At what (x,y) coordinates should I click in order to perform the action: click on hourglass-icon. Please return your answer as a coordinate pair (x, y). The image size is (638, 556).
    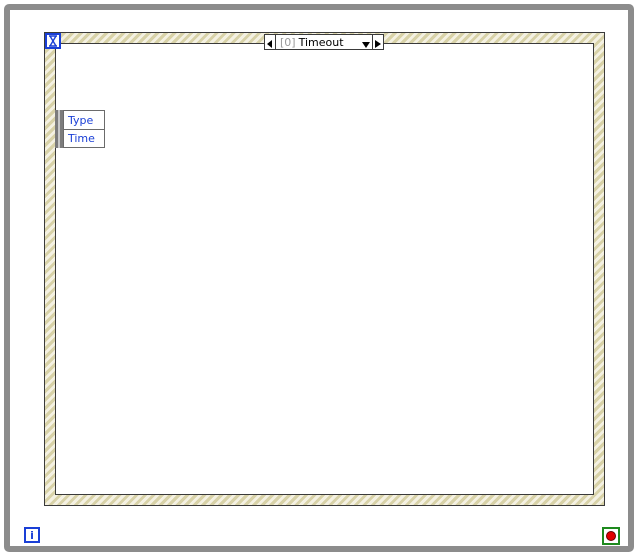
    Looking at the image, I should click on (53, 41).